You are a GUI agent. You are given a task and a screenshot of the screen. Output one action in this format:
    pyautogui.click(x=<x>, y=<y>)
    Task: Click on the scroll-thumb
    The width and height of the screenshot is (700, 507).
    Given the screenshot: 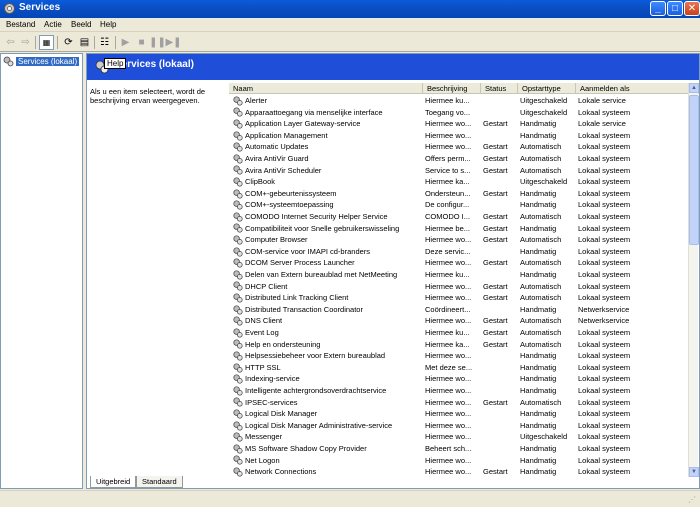 What is the action you would take?
    pyautogui.click(x=694, y=170)
    